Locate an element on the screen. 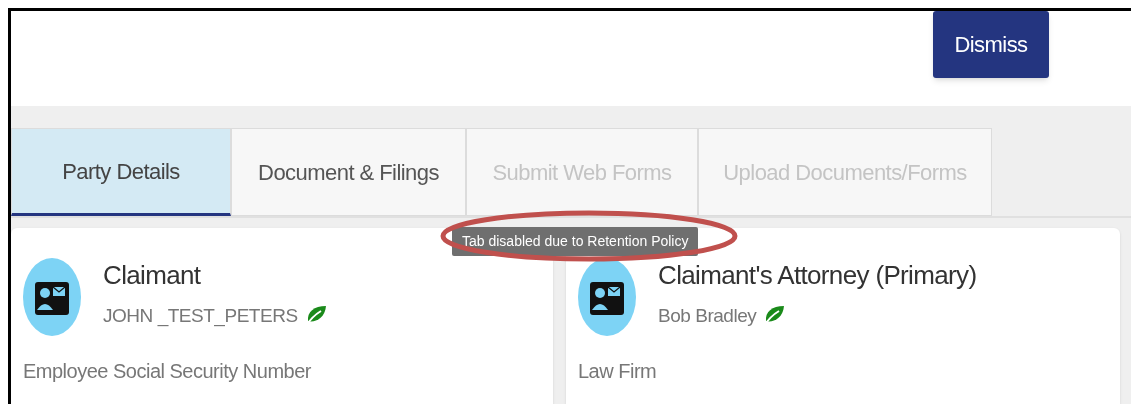 The image size is (1131, 404). tooltip: Tab disabled due to Retention Policy is located at coordinates (575, 241).